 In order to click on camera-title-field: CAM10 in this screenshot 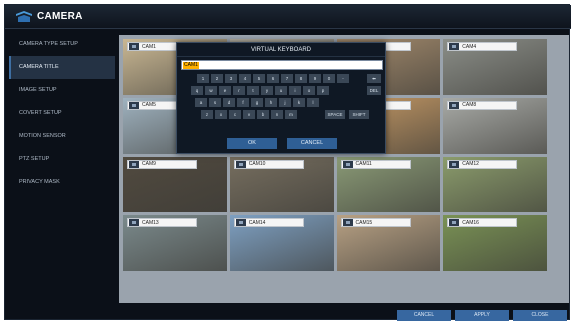, I will do `click(268, 164)`.